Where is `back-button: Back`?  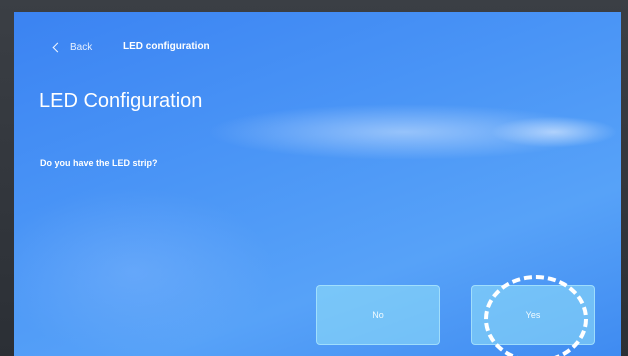 back-button: Back is located at coordinates (72, 47).